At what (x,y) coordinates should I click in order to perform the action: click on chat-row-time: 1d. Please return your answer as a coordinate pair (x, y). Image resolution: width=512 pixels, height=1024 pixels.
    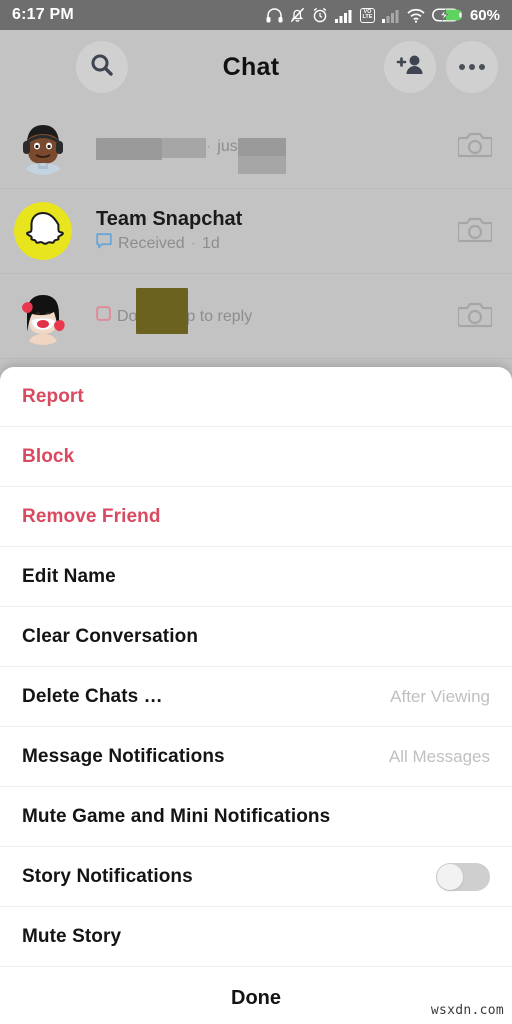
    Looking at the image, I should click on (211, 243).